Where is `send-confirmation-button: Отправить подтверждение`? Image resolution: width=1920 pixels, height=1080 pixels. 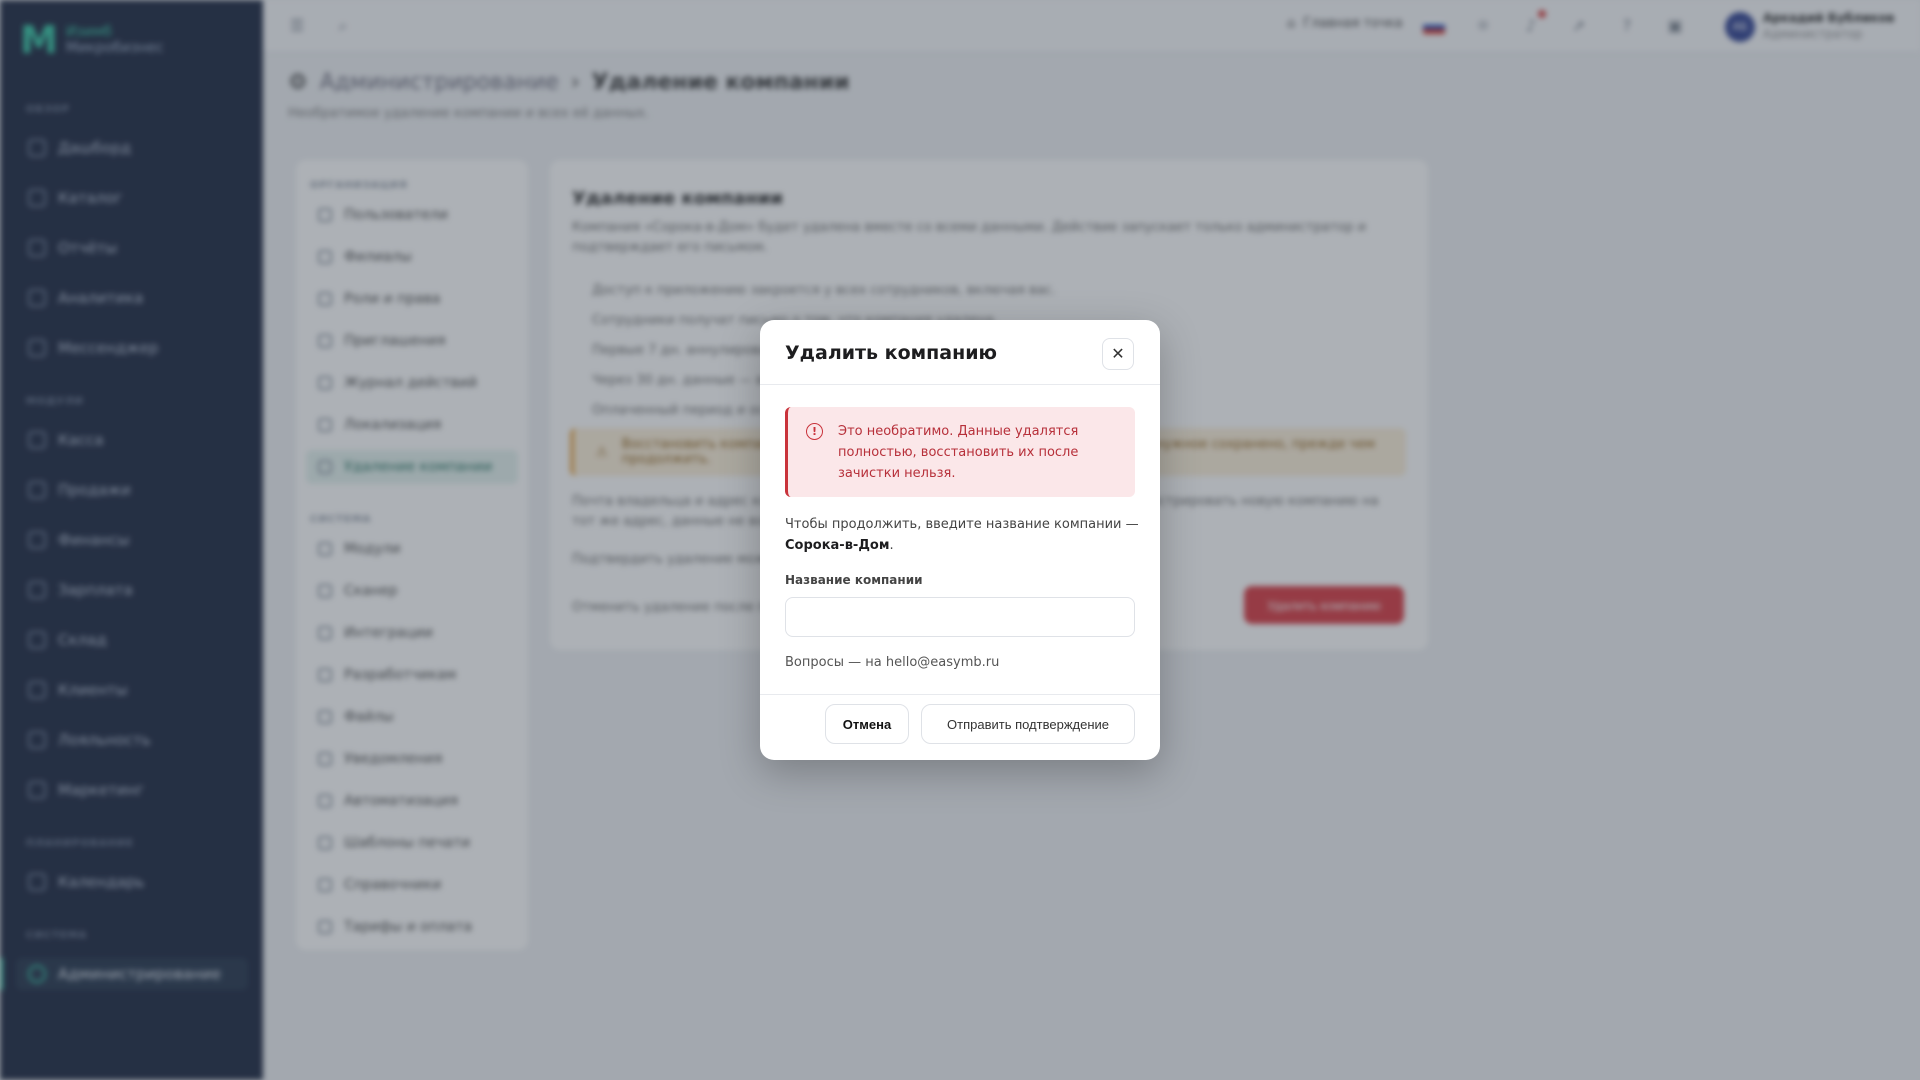
send-confirmation-button: Отправить подтверждение is located at coordinates (1028, 724).